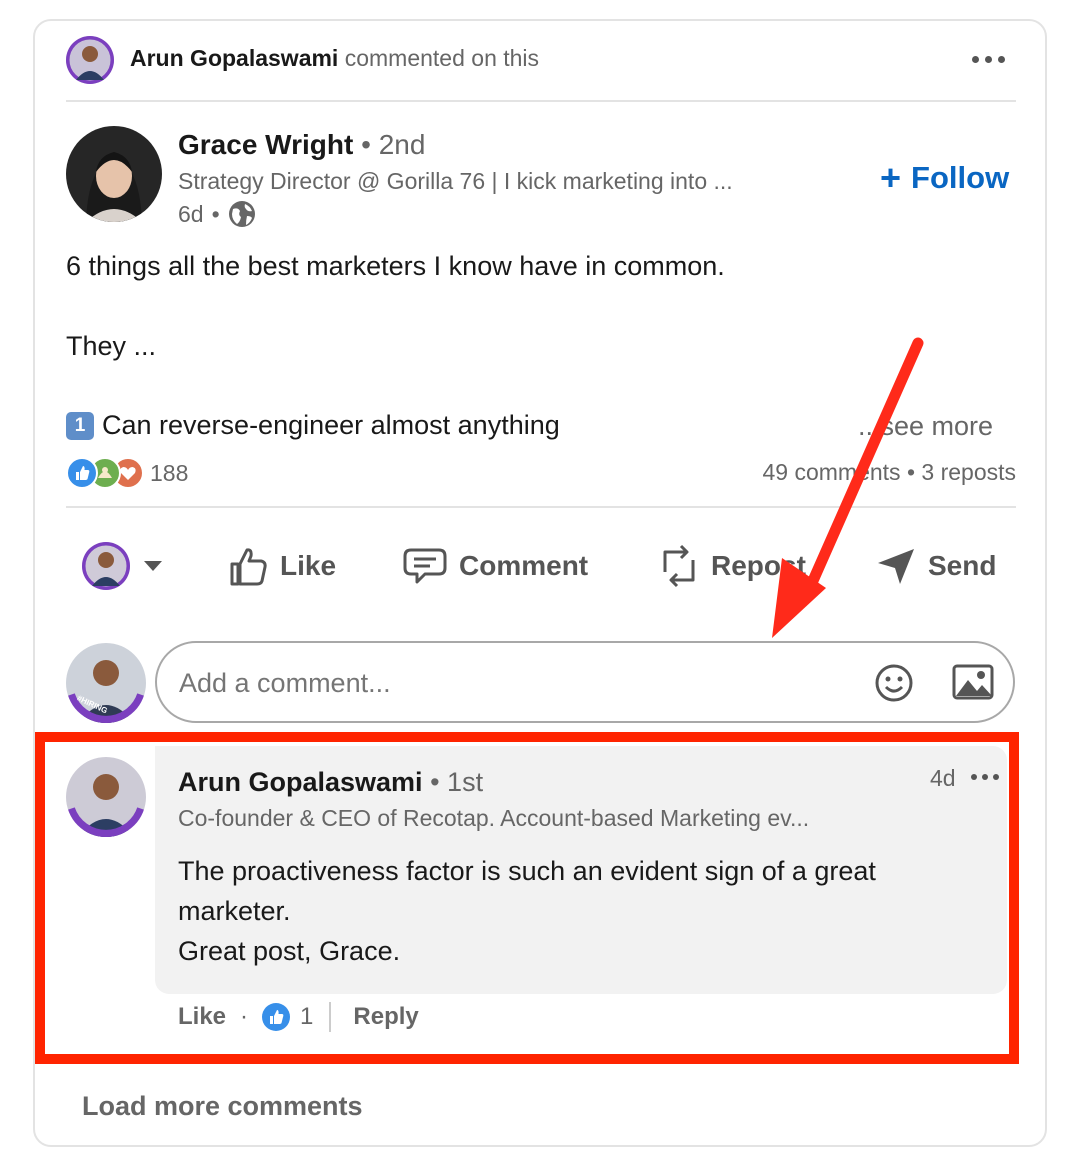  Describe the element at coordinates (331, 425) in the screenshot. I see `post-body-text-3: Can reverse-engineer almost anything` at that location.